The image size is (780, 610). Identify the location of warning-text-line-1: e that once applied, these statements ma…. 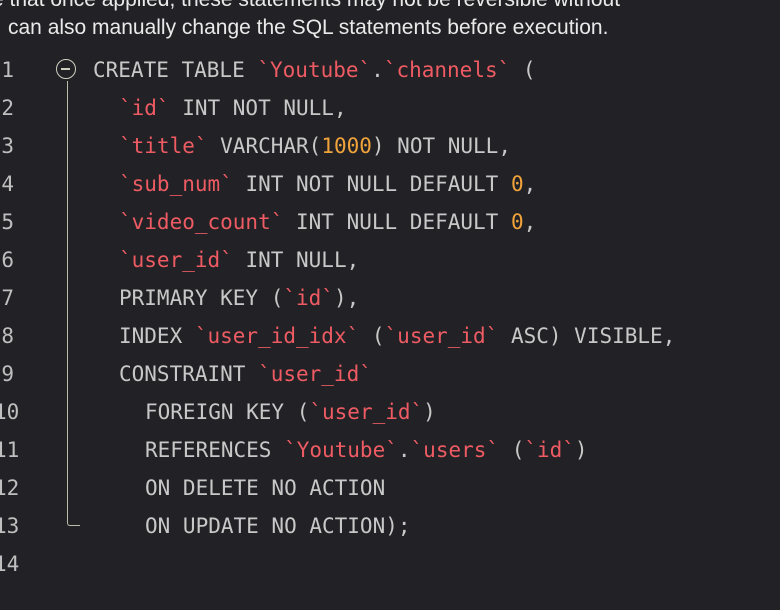
(310, 6).